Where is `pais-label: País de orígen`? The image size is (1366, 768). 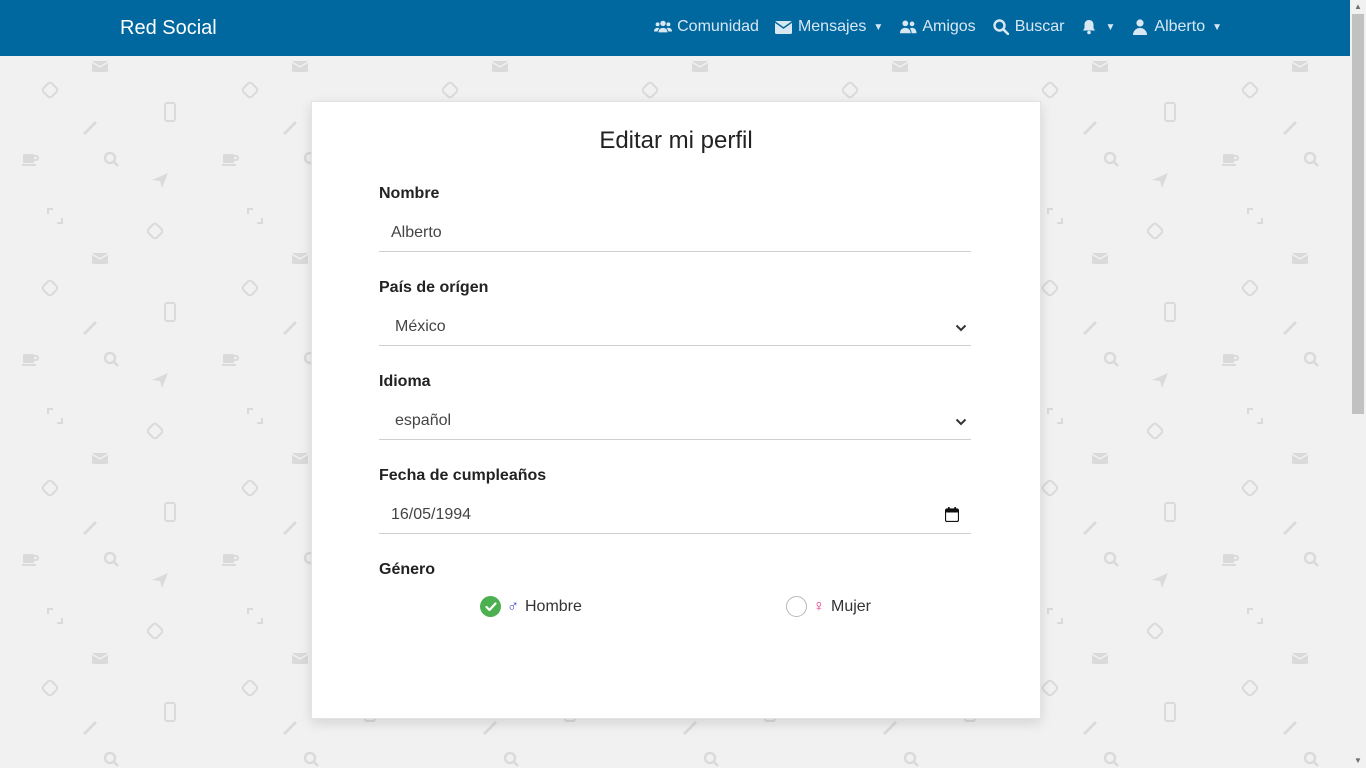
pais-label: País de orígen is located at coordinates (434, 287).